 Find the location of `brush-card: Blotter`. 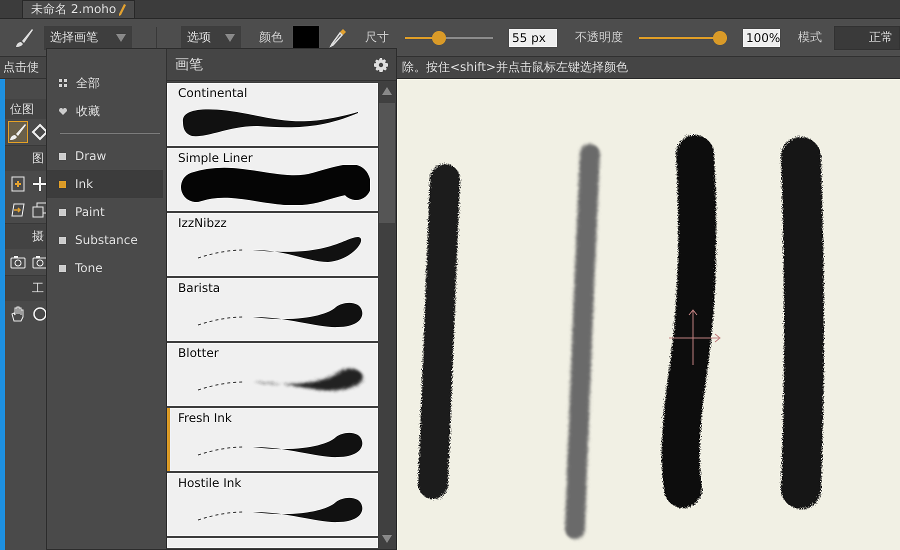

brush-card: Blotter is located at coordinates (272, 374).